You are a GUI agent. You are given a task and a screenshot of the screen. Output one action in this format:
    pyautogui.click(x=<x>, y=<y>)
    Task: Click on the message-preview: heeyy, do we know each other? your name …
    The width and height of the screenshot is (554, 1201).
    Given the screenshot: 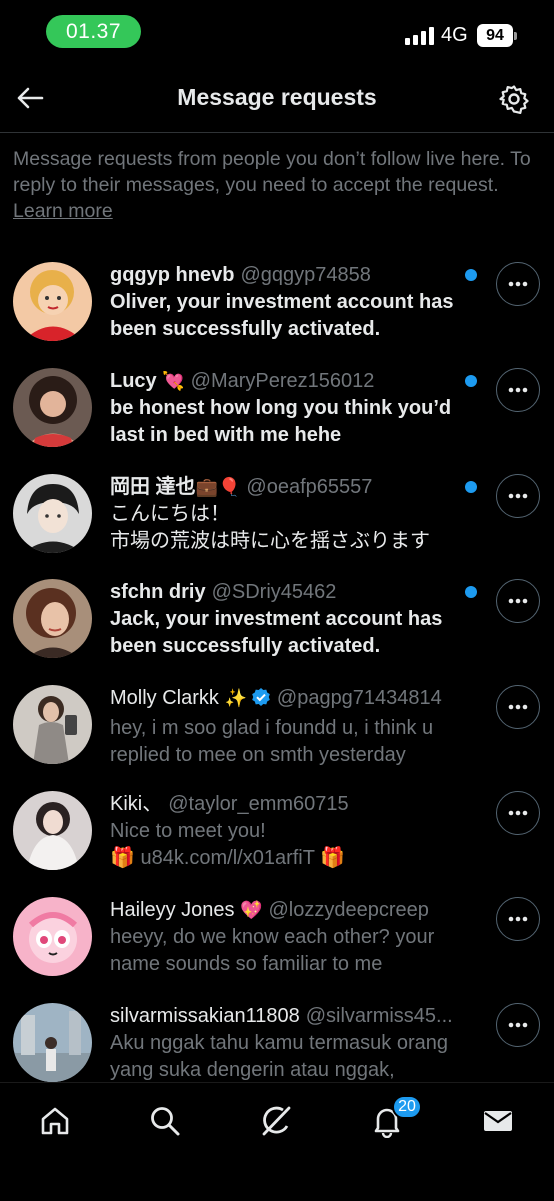 What is the action you would take?
    pyautogui.click(x=272, y=950)
    